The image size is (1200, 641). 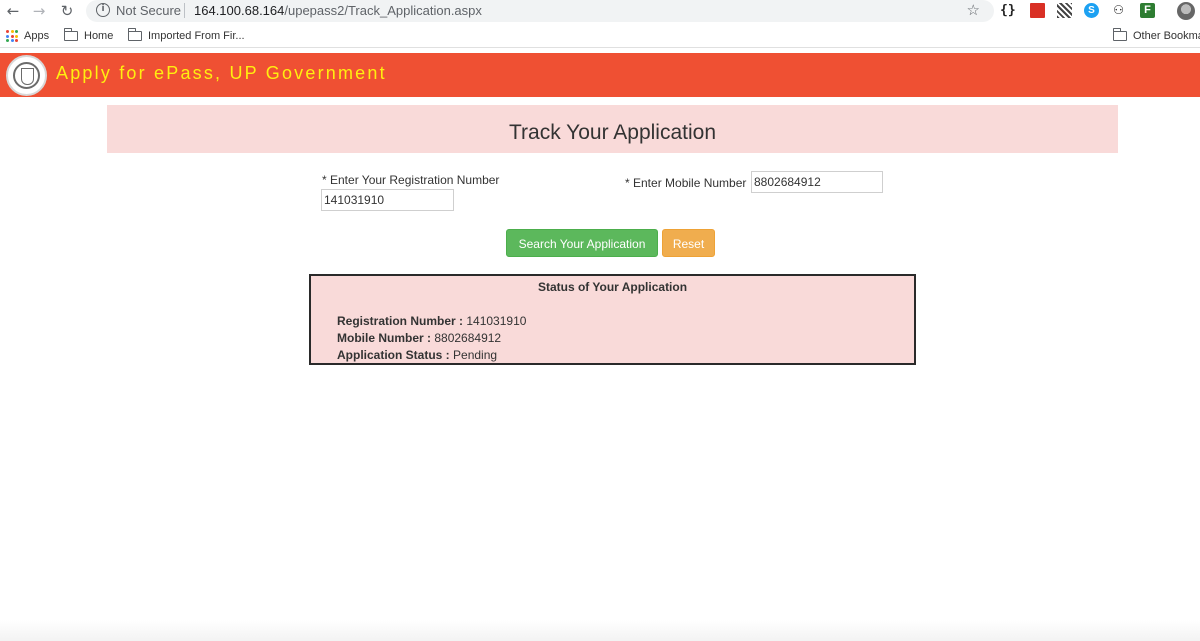 I want to click on bookmark-other: Other Bookmarks, so click(x=1156, y=35).